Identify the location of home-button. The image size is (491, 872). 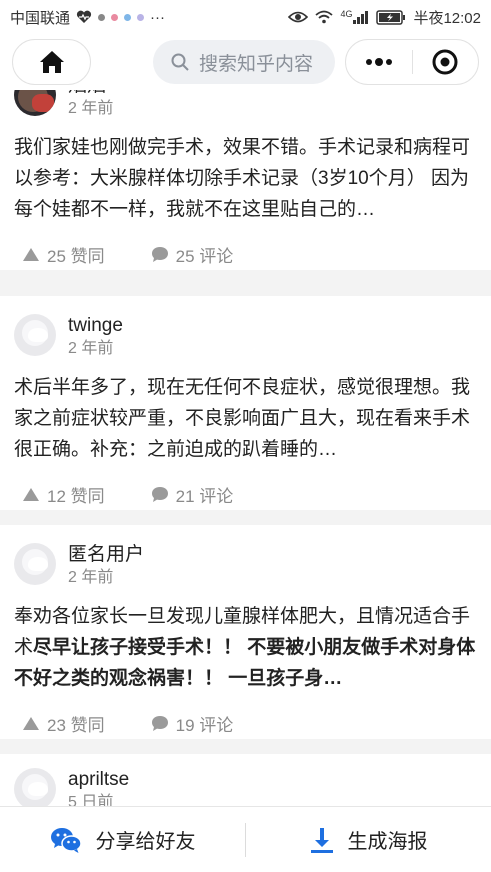
(52, 62).